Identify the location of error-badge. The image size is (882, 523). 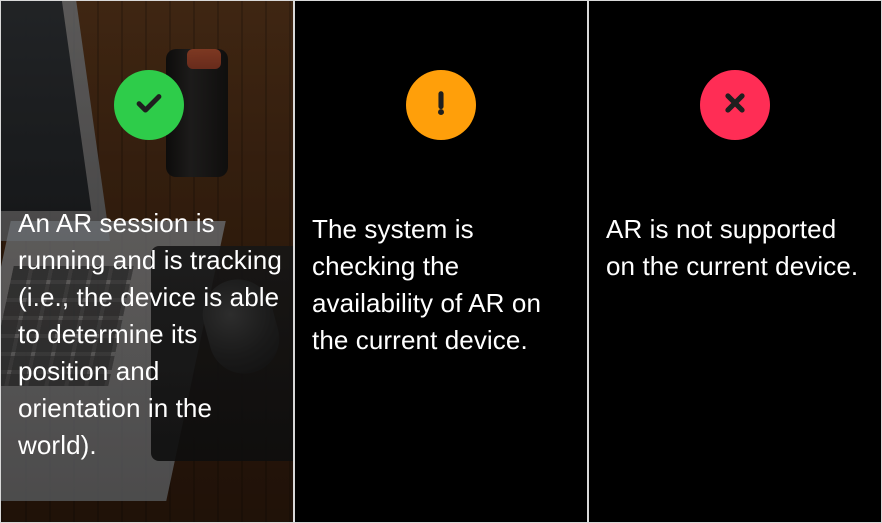
(735, 105).